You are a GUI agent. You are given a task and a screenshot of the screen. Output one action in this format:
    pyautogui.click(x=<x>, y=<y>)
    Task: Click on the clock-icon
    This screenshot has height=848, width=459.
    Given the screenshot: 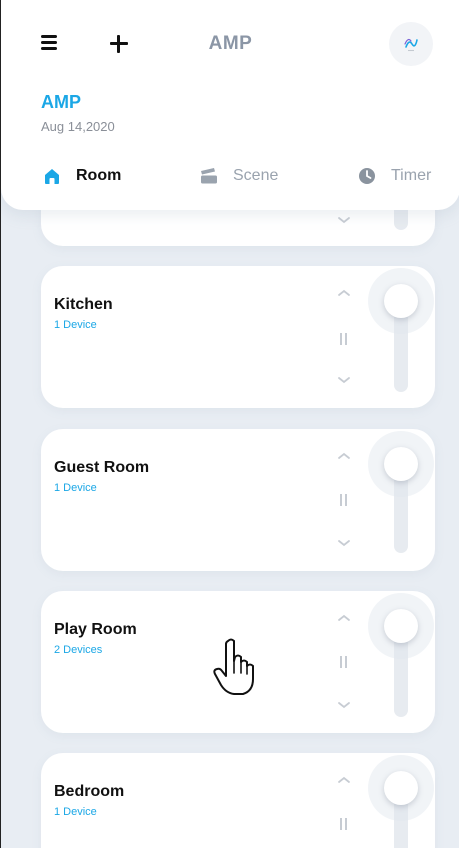 What is the action you would take?
    pyautogui.click(x=367, y=176)
    